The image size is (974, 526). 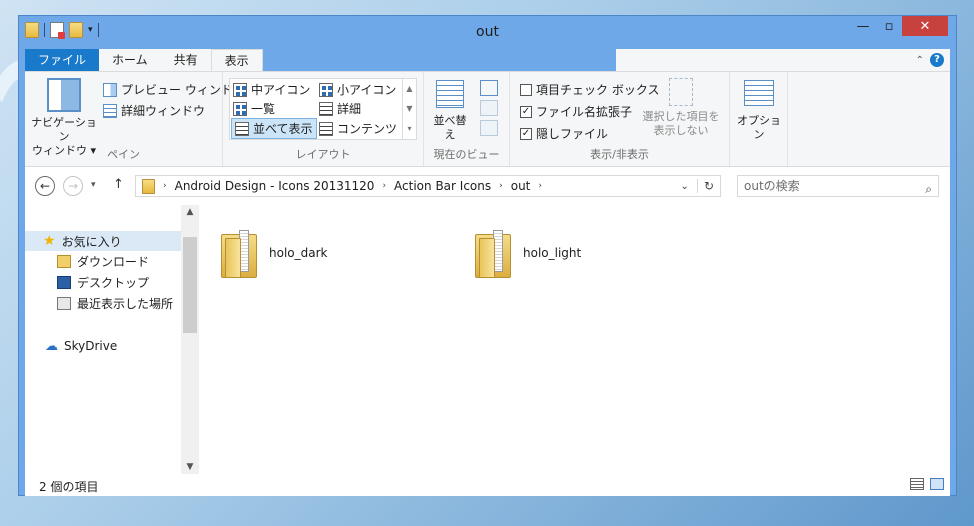 What do you see at coordinates (489, 108) in the screenshot?
I see `add-columns-icon` at bounding box center [489, 108].